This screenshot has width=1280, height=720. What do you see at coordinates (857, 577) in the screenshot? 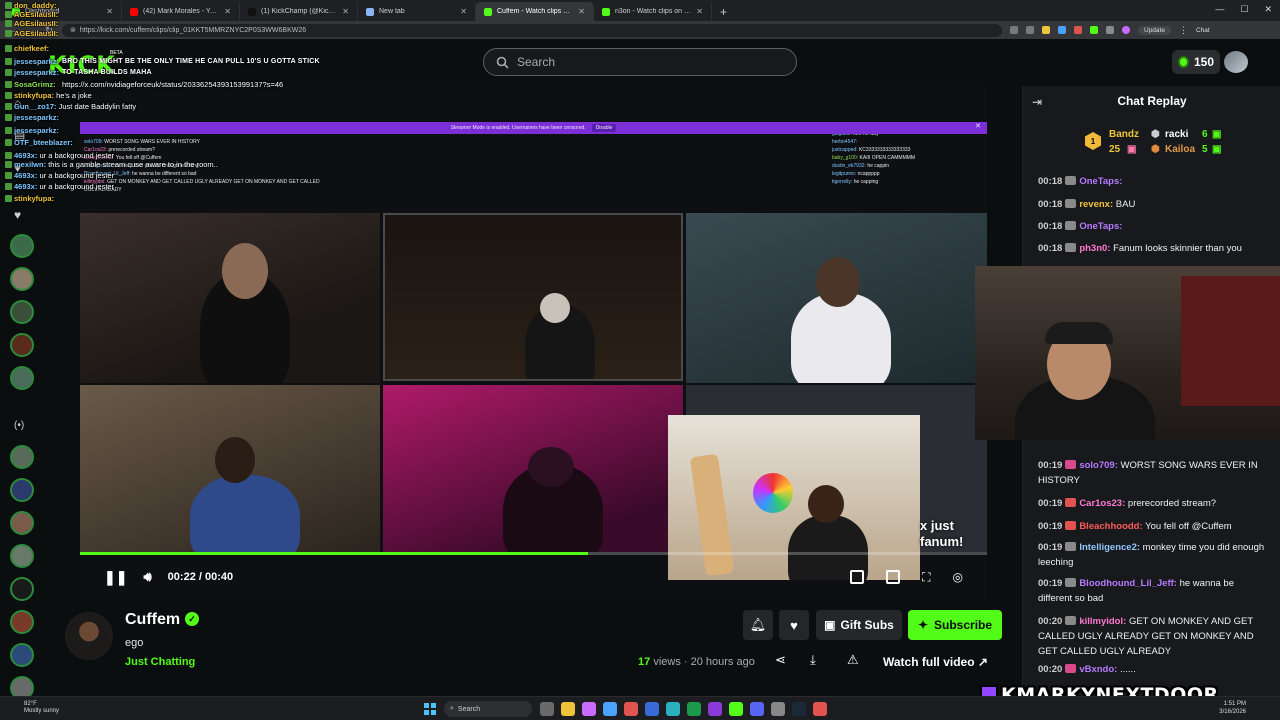
I see `picture-in-picture-icon` at bounding box center [857, 577].